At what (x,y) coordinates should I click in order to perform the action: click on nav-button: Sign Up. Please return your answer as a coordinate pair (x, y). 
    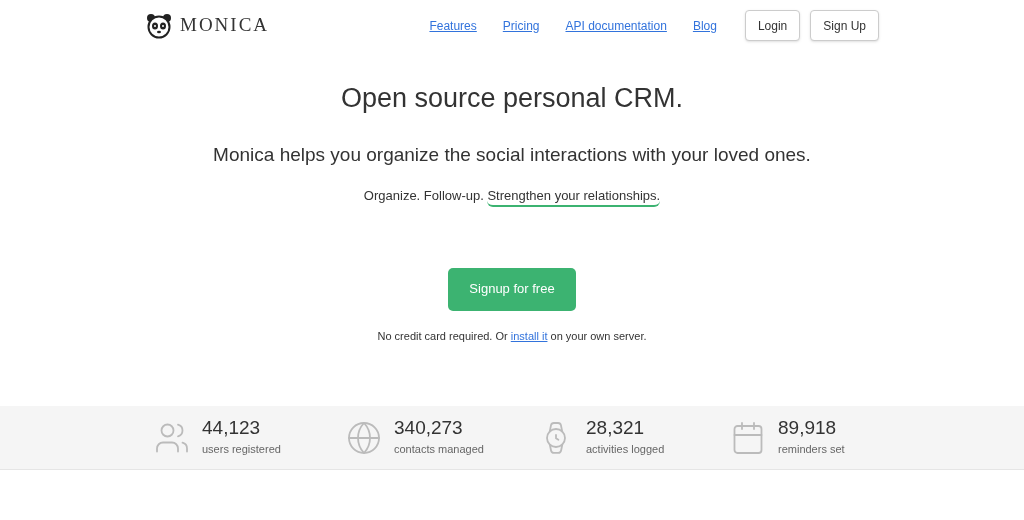
    Looking at the image, I should click on (844, 25).